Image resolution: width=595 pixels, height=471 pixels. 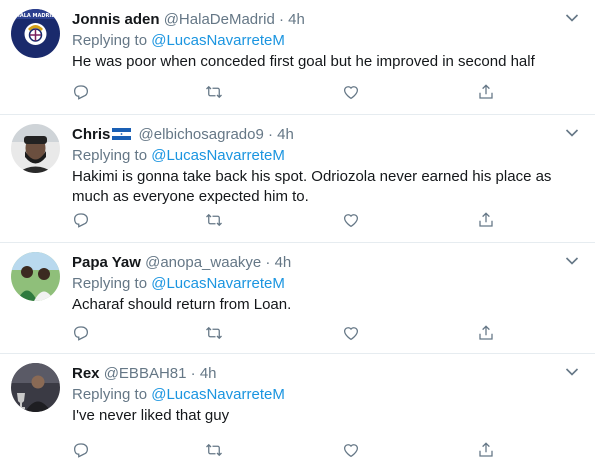 What do you see at coordinates (122, 134) in the screenshot?
I see `honduras-flag-icon` at bounding box center [122, 134].